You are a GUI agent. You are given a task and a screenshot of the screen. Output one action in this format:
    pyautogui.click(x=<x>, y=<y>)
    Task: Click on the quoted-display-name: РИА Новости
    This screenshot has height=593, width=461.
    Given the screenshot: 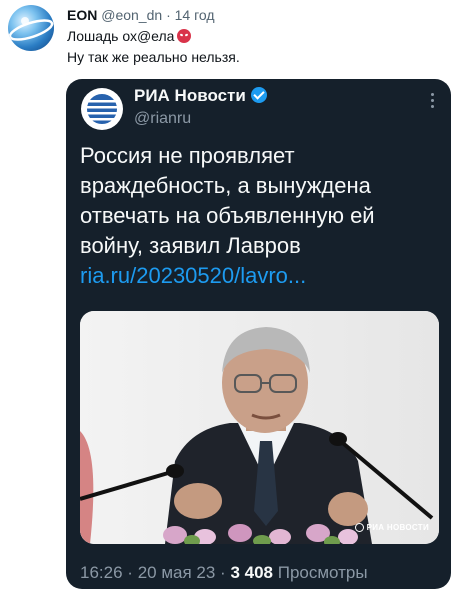 What is the action you would take?
    pyautogui.click(x=200, y=96)
    